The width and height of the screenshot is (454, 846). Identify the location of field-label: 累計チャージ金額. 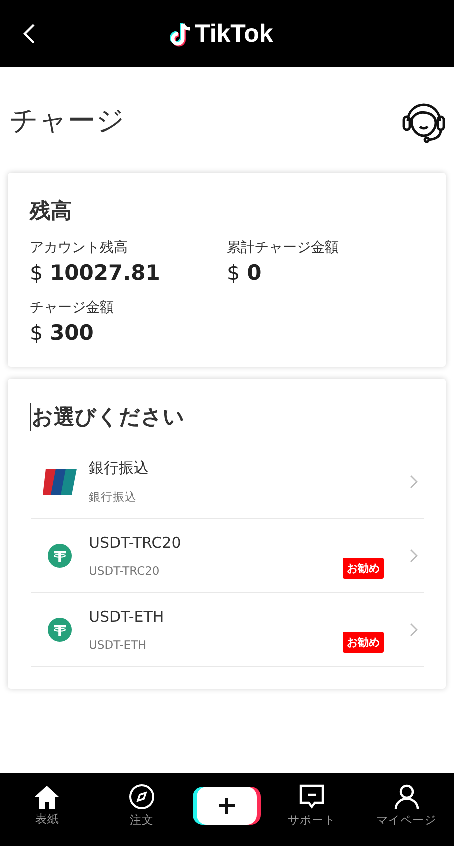
(283, 248).